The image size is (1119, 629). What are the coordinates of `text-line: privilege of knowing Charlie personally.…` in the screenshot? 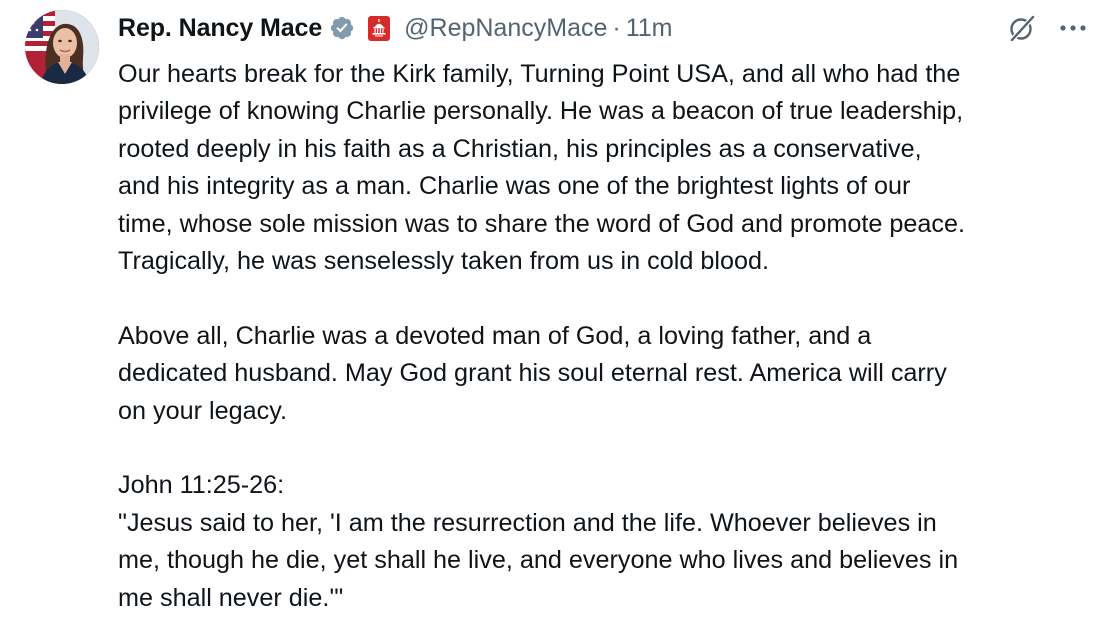 It's located at (541, 111).